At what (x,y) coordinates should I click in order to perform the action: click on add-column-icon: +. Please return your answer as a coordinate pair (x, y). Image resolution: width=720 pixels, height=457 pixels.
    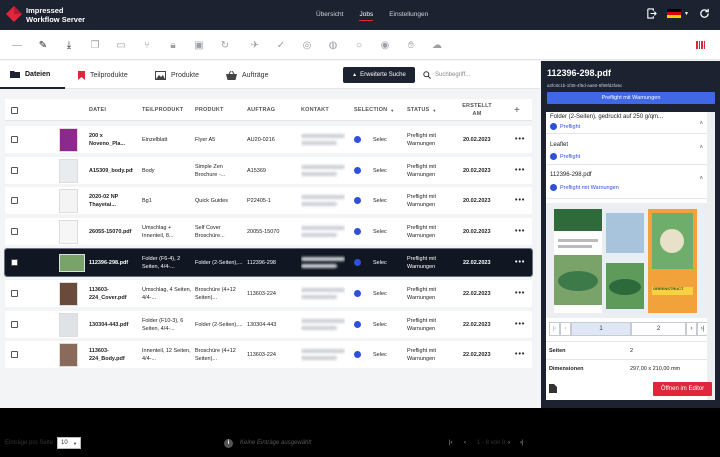
    Looking at the image, I should click on (517, 110).